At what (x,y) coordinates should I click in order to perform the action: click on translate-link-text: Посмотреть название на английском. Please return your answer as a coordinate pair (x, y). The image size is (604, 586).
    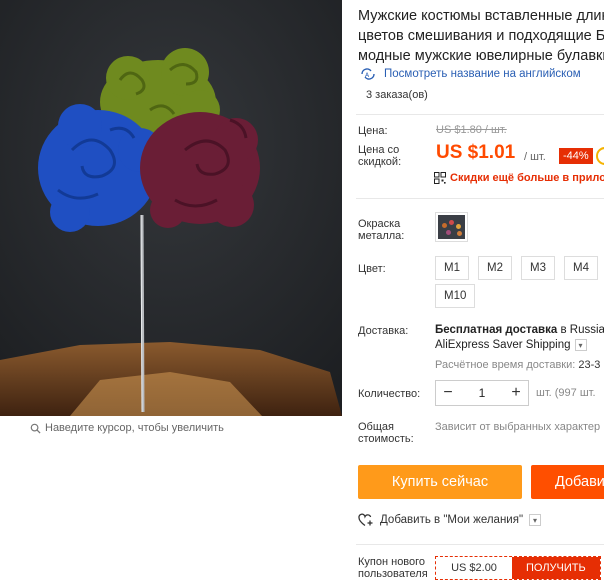
    Looking at the image, I should click on (482, 74).